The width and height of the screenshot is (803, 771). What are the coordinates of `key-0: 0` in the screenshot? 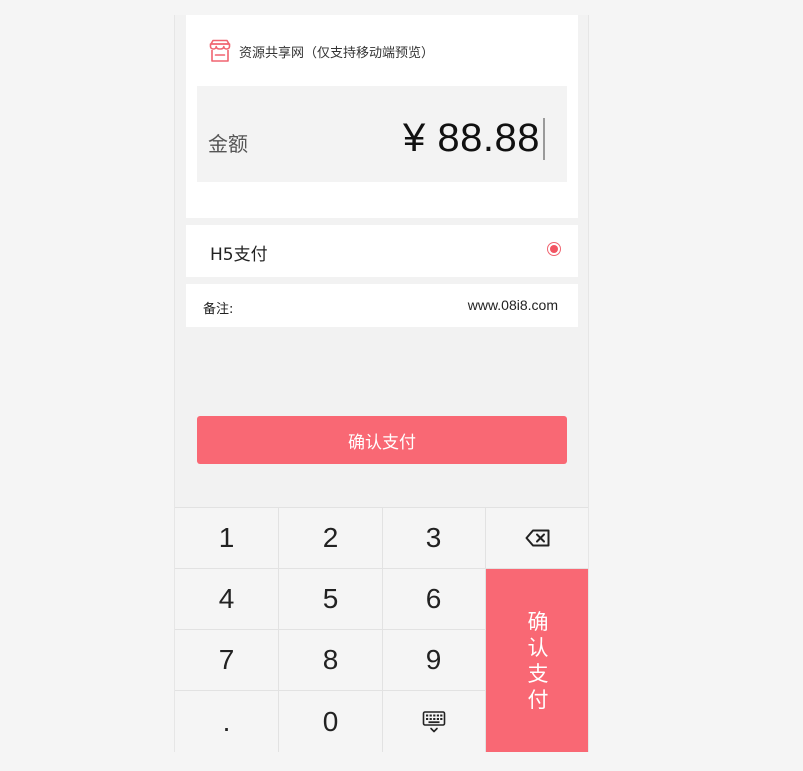 It's located at (331, 721).